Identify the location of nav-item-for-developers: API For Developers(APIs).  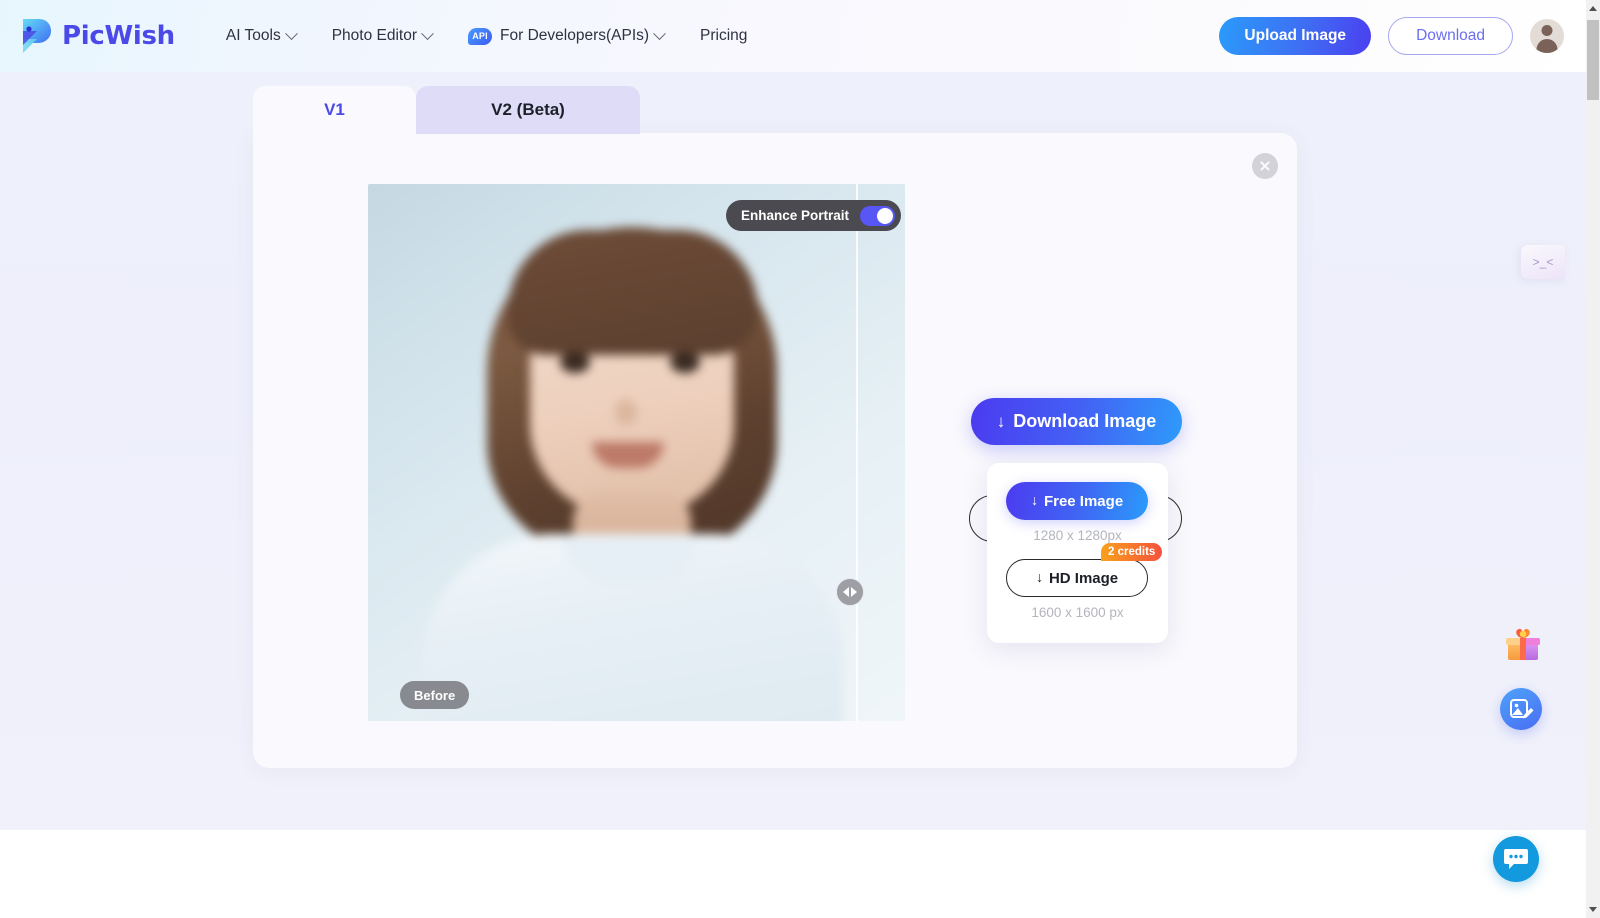
(566, 36).